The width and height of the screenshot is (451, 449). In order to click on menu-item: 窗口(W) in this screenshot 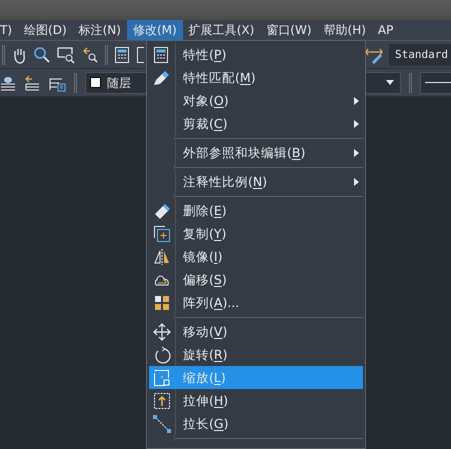, I will do `click(289, 30)`.